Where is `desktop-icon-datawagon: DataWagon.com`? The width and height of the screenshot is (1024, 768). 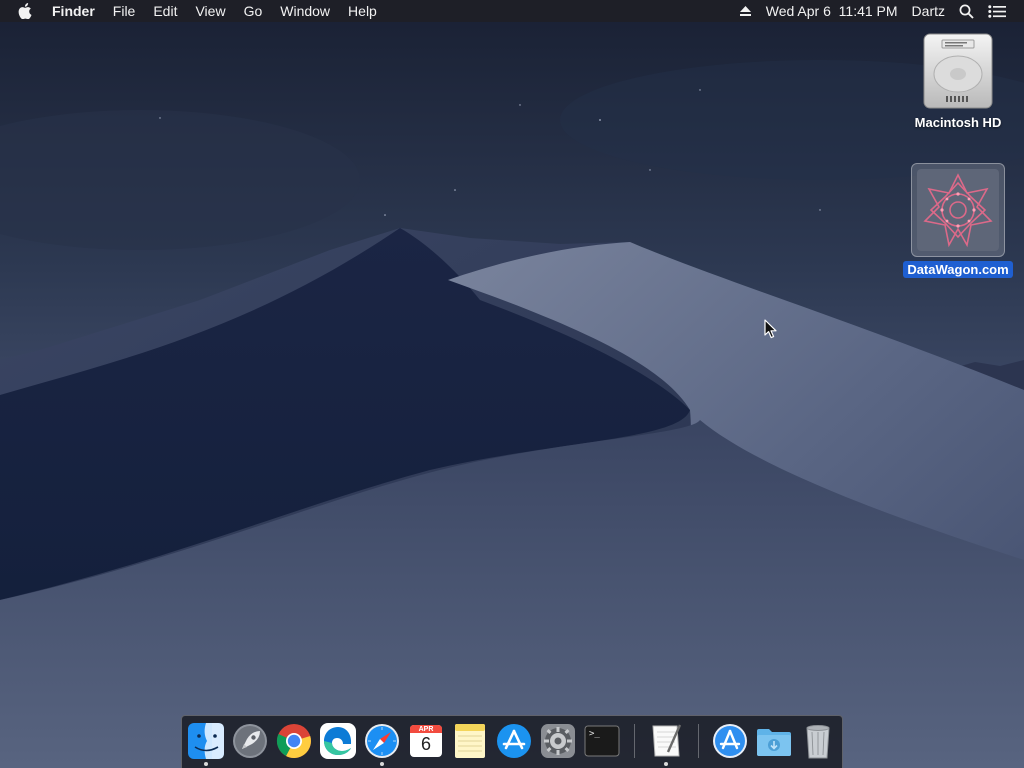
desktop-icon-datawagon: DataWagon.com is located at coordinates (958, 220).